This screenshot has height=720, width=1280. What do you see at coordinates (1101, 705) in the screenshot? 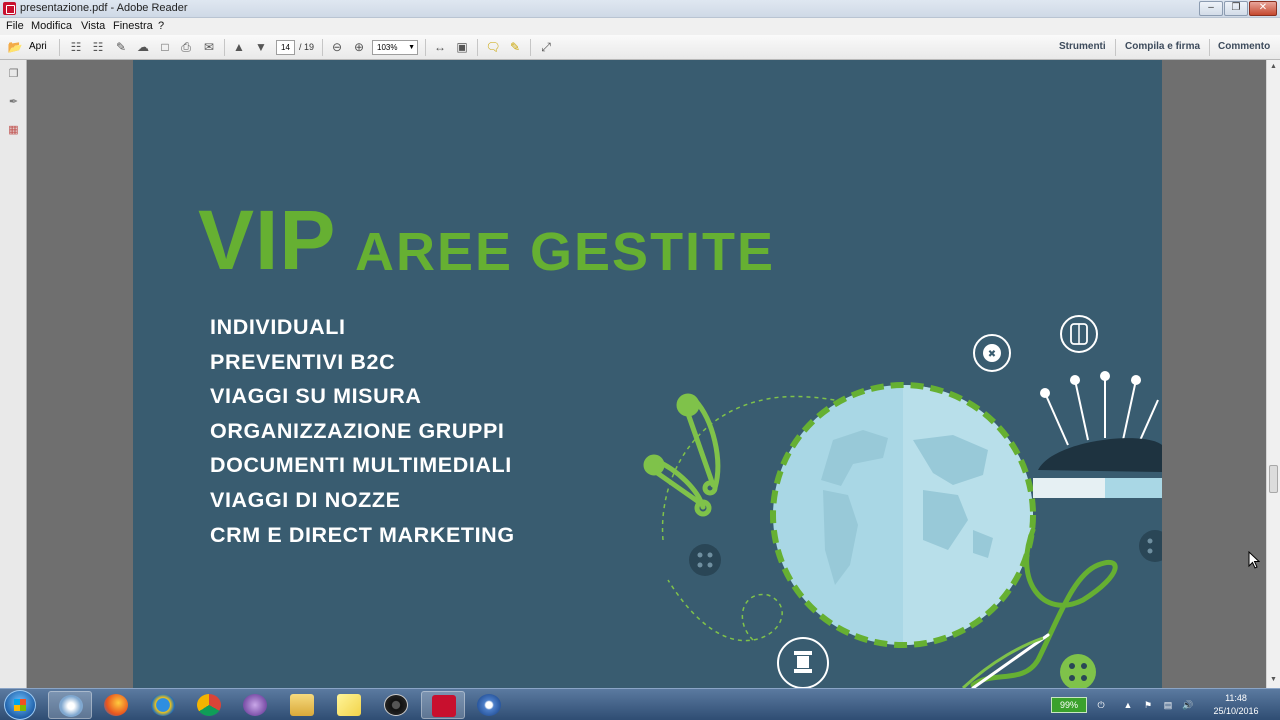
I see `power-icon: ⏻` at bounding box center [1101, 705].